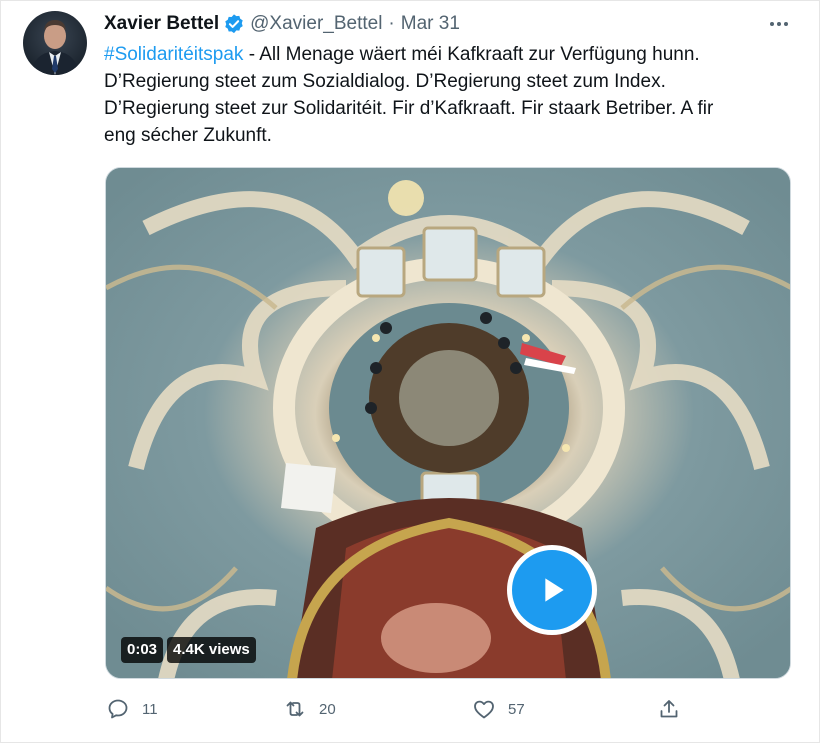 The width and height of the screenshot is (820, 743). Describe the element at coordinates (516, 709) in the screenshot. I see `like-count: 57` at that location.